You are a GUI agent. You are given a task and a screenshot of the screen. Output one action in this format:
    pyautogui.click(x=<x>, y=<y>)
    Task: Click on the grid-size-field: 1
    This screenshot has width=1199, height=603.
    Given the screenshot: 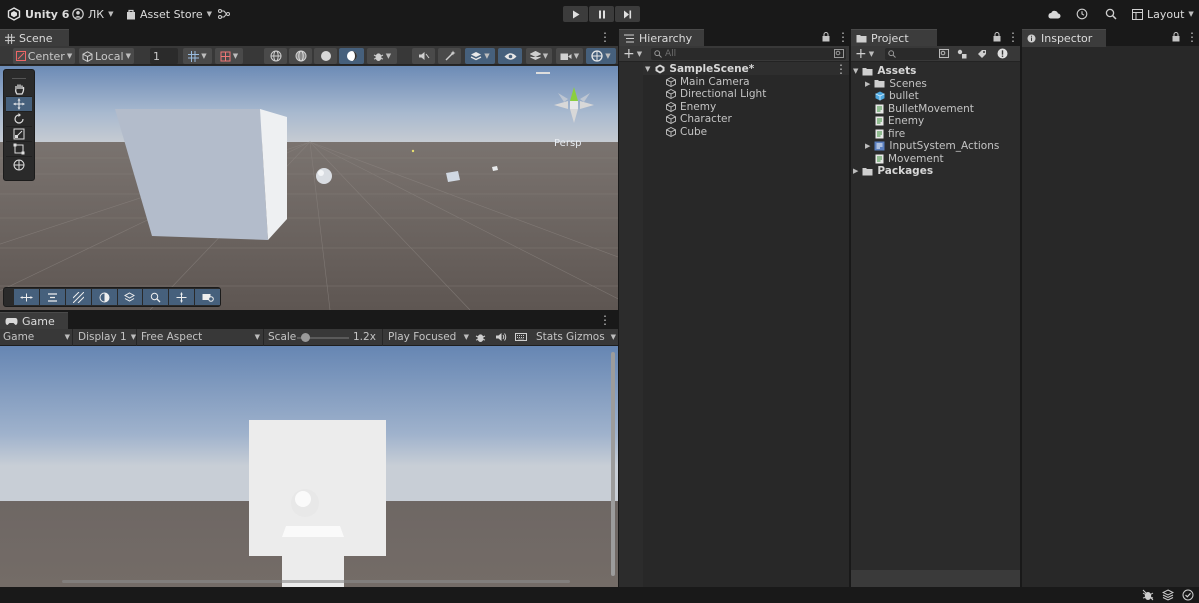 What is the action you would take?
    pyautogui.click(x=164, y=56)
    